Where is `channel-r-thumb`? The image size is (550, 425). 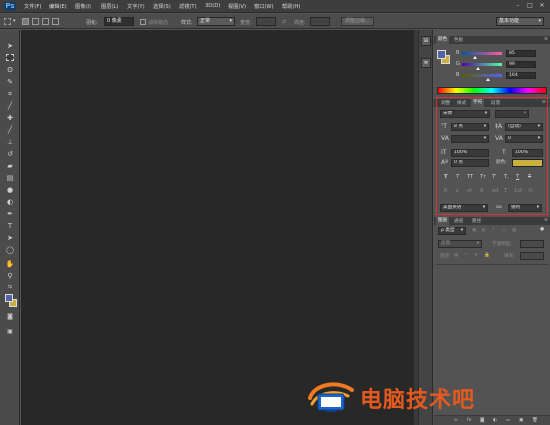 channel-r-thumb is located at coordinates (475, 57).